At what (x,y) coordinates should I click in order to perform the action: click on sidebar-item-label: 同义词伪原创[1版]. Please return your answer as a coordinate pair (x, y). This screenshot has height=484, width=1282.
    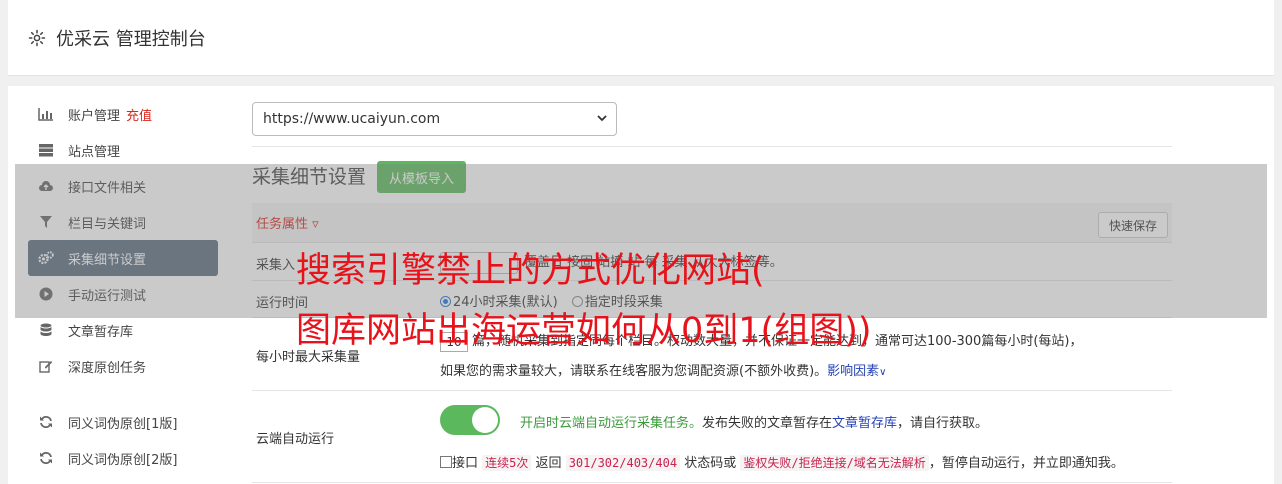
    Looking at the image, I should click on (123, 424).